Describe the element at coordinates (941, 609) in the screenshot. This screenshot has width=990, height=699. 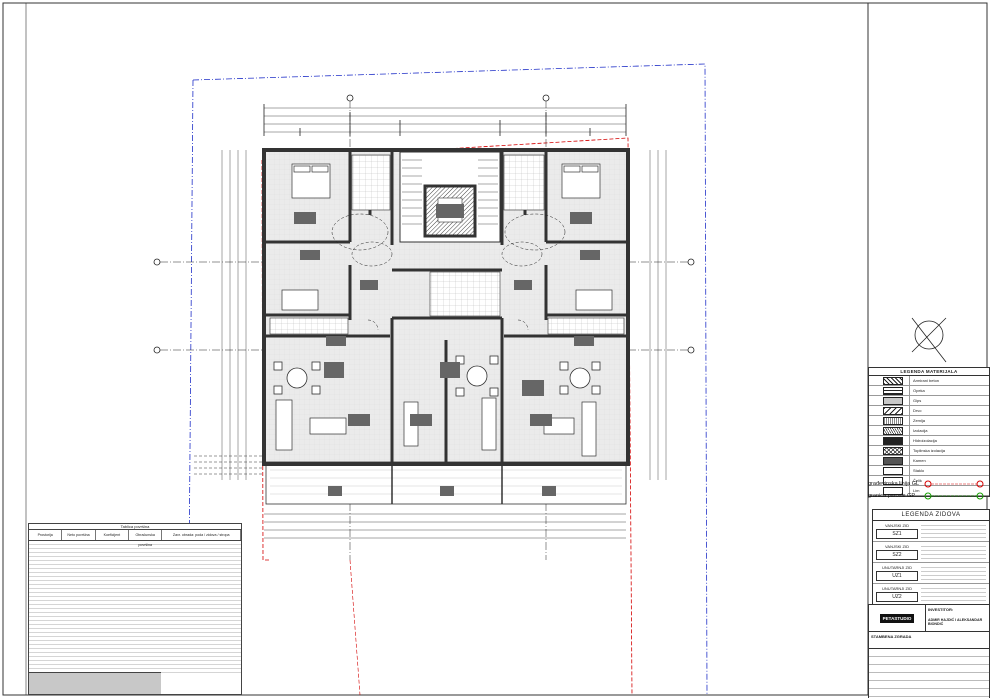
I see `investor-label: INVESTITOR:` at that location.